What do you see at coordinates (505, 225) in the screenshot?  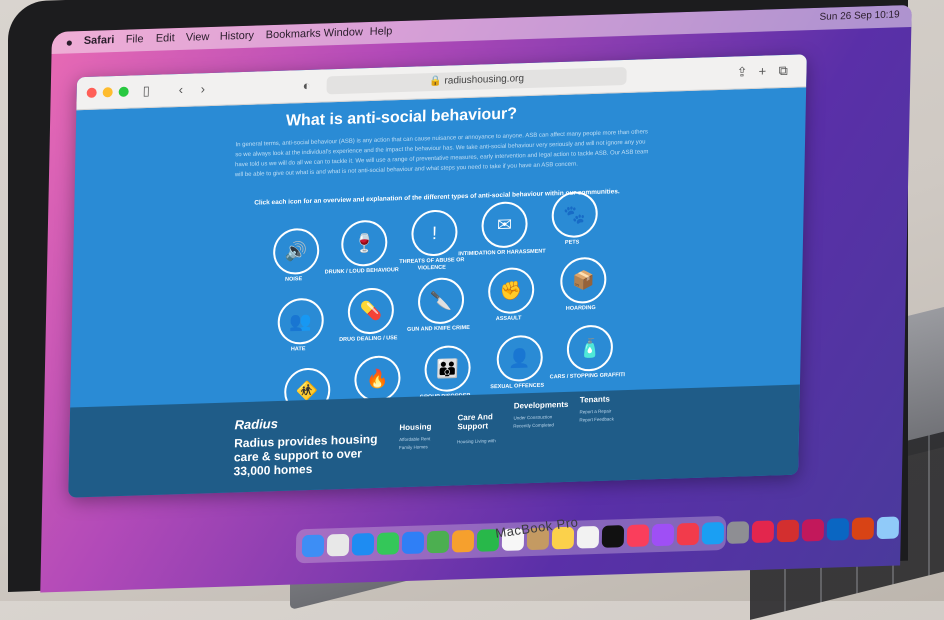 I see `speech-bubble-icon: ✉` at bounding box center [505, 225].